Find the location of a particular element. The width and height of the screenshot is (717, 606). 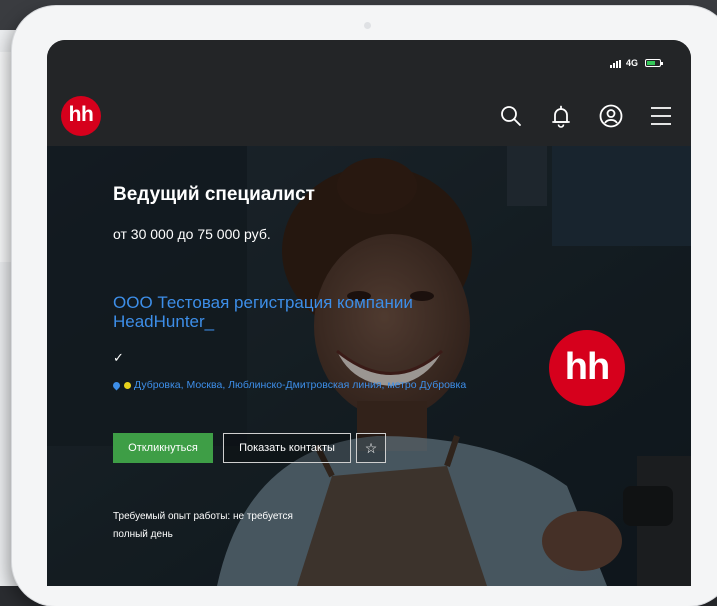

favorite-star-button: ☆ is located at coordinates (371, 448).